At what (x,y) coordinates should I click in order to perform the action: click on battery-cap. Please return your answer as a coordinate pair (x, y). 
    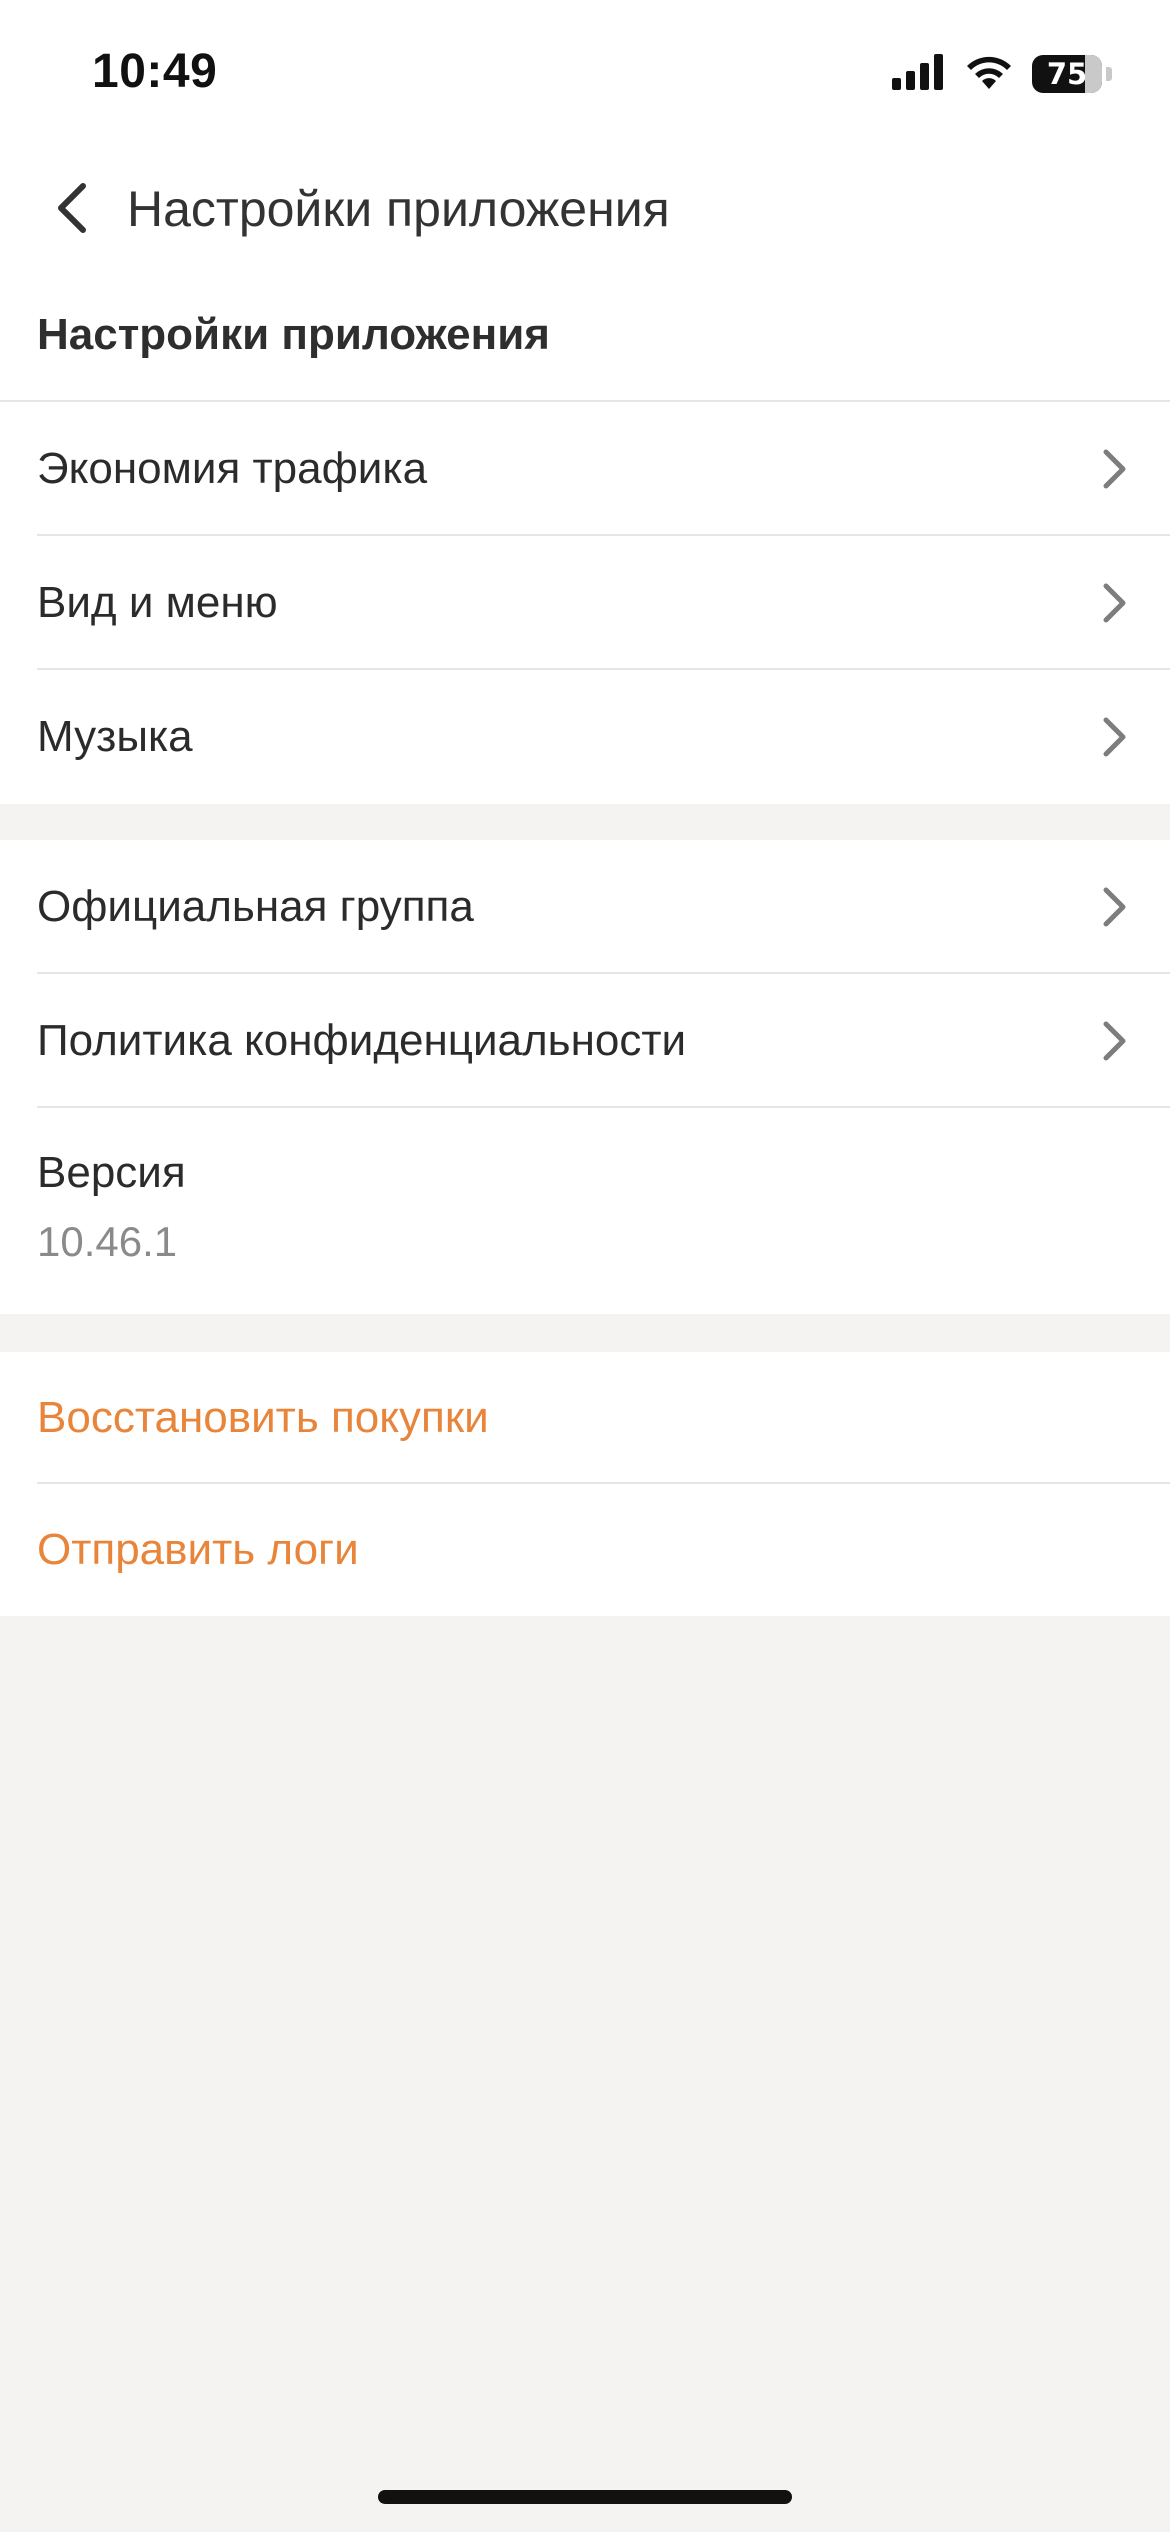
    Looking at the image, I should click on (1109, 74).